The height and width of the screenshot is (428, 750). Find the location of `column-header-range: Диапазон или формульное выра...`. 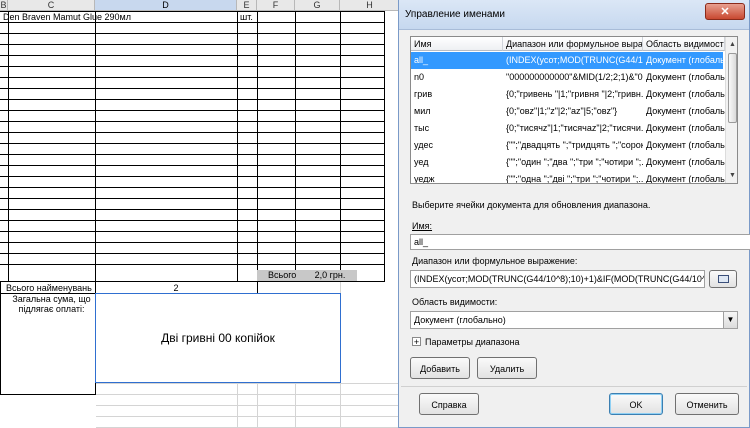

column-header-range: Диапазон или формульное выра... is located at coordinates (573, 44).